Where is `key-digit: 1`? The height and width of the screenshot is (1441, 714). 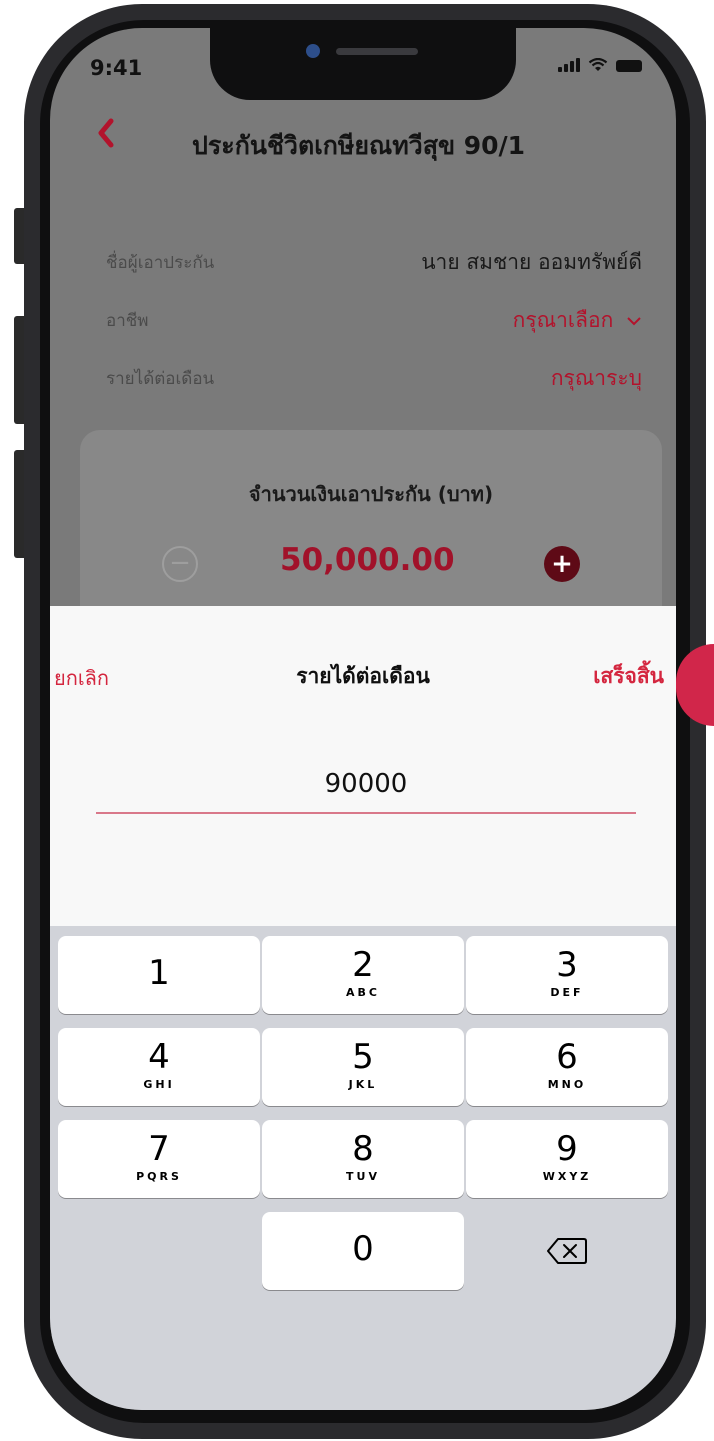 key-digit: 1 is located at coordinates (159, 973).